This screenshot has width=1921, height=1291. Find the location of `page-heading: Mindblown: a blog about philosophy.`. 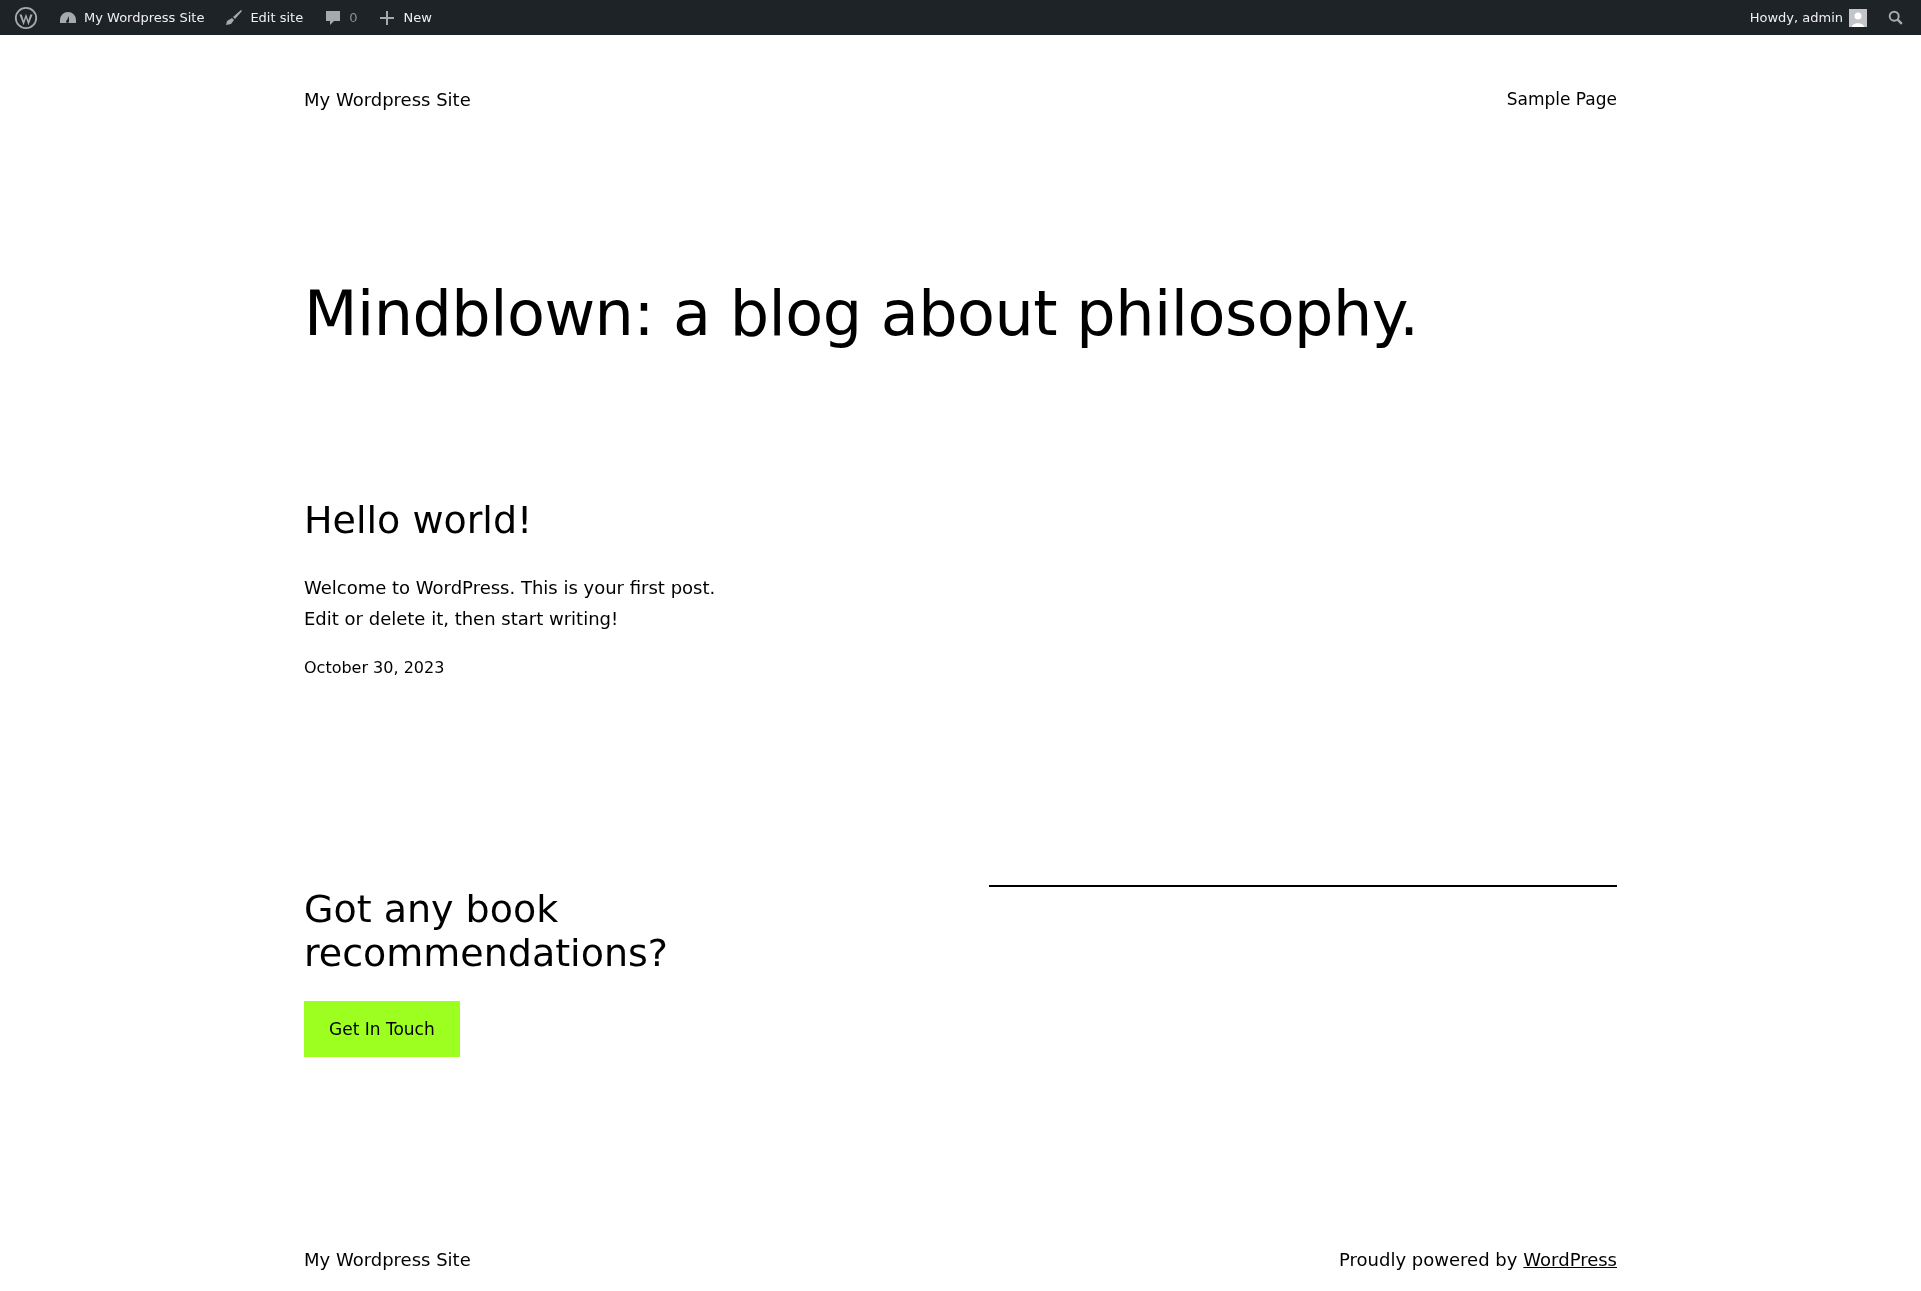

page-heading: Mindblown: a blog about philosophy. is located at coordinates (862, 313).